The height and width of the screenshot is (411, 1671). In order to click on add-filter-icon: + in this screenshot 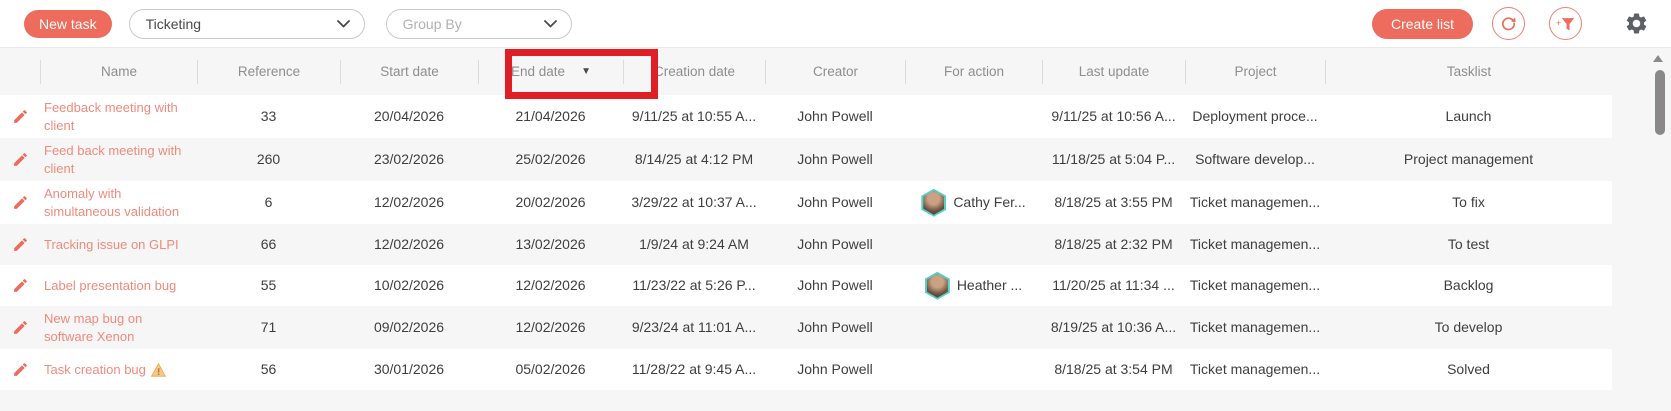, I will do `click(1565, 24)`.